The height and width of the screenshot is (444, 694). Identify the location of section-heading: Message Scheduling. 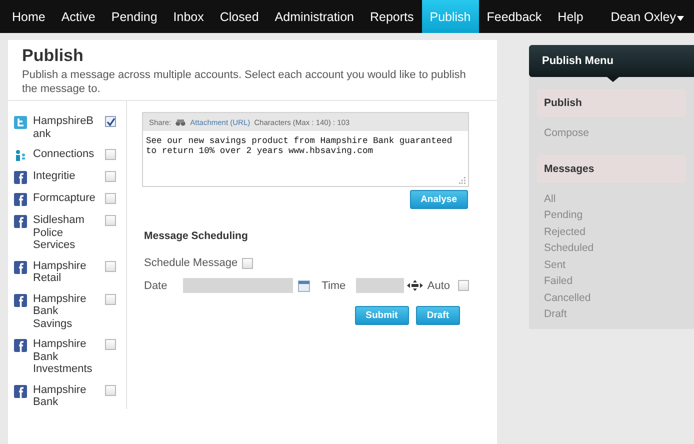
(196, 236).